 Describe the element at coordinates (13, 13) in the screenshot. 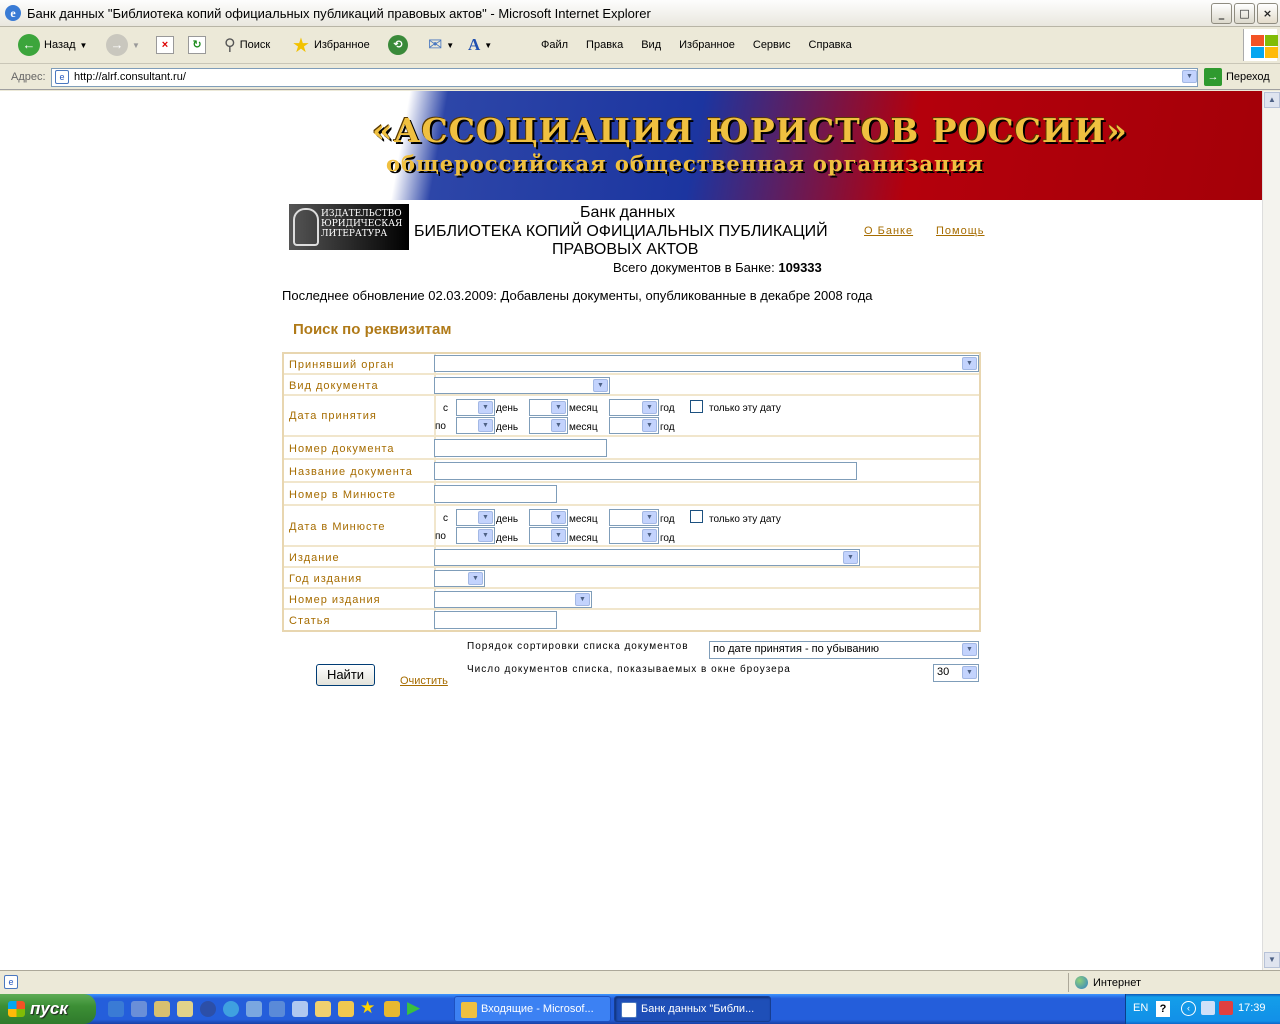

I see `ie-icon: e` at that location.